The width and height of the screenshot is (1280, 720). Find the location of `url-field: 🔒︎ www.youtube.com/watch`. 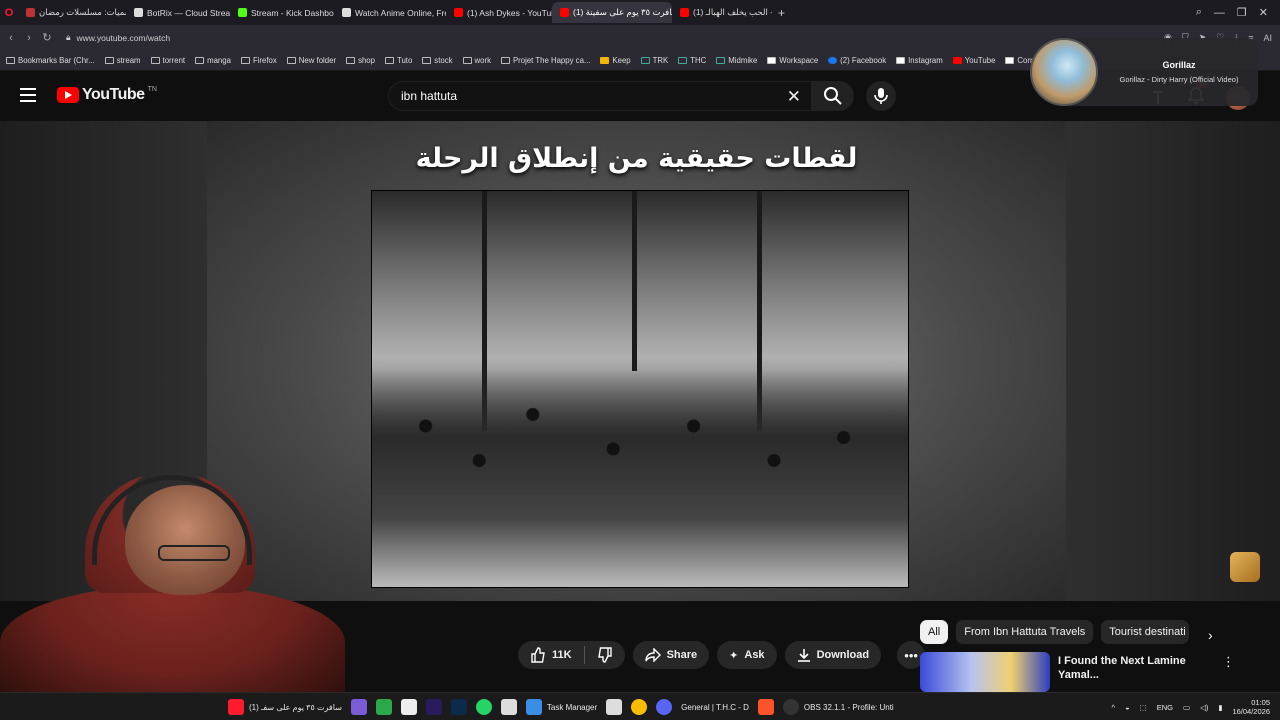

url-field: 🔒︎ www.youtube.com/watch is located at coordinates (118, 37).